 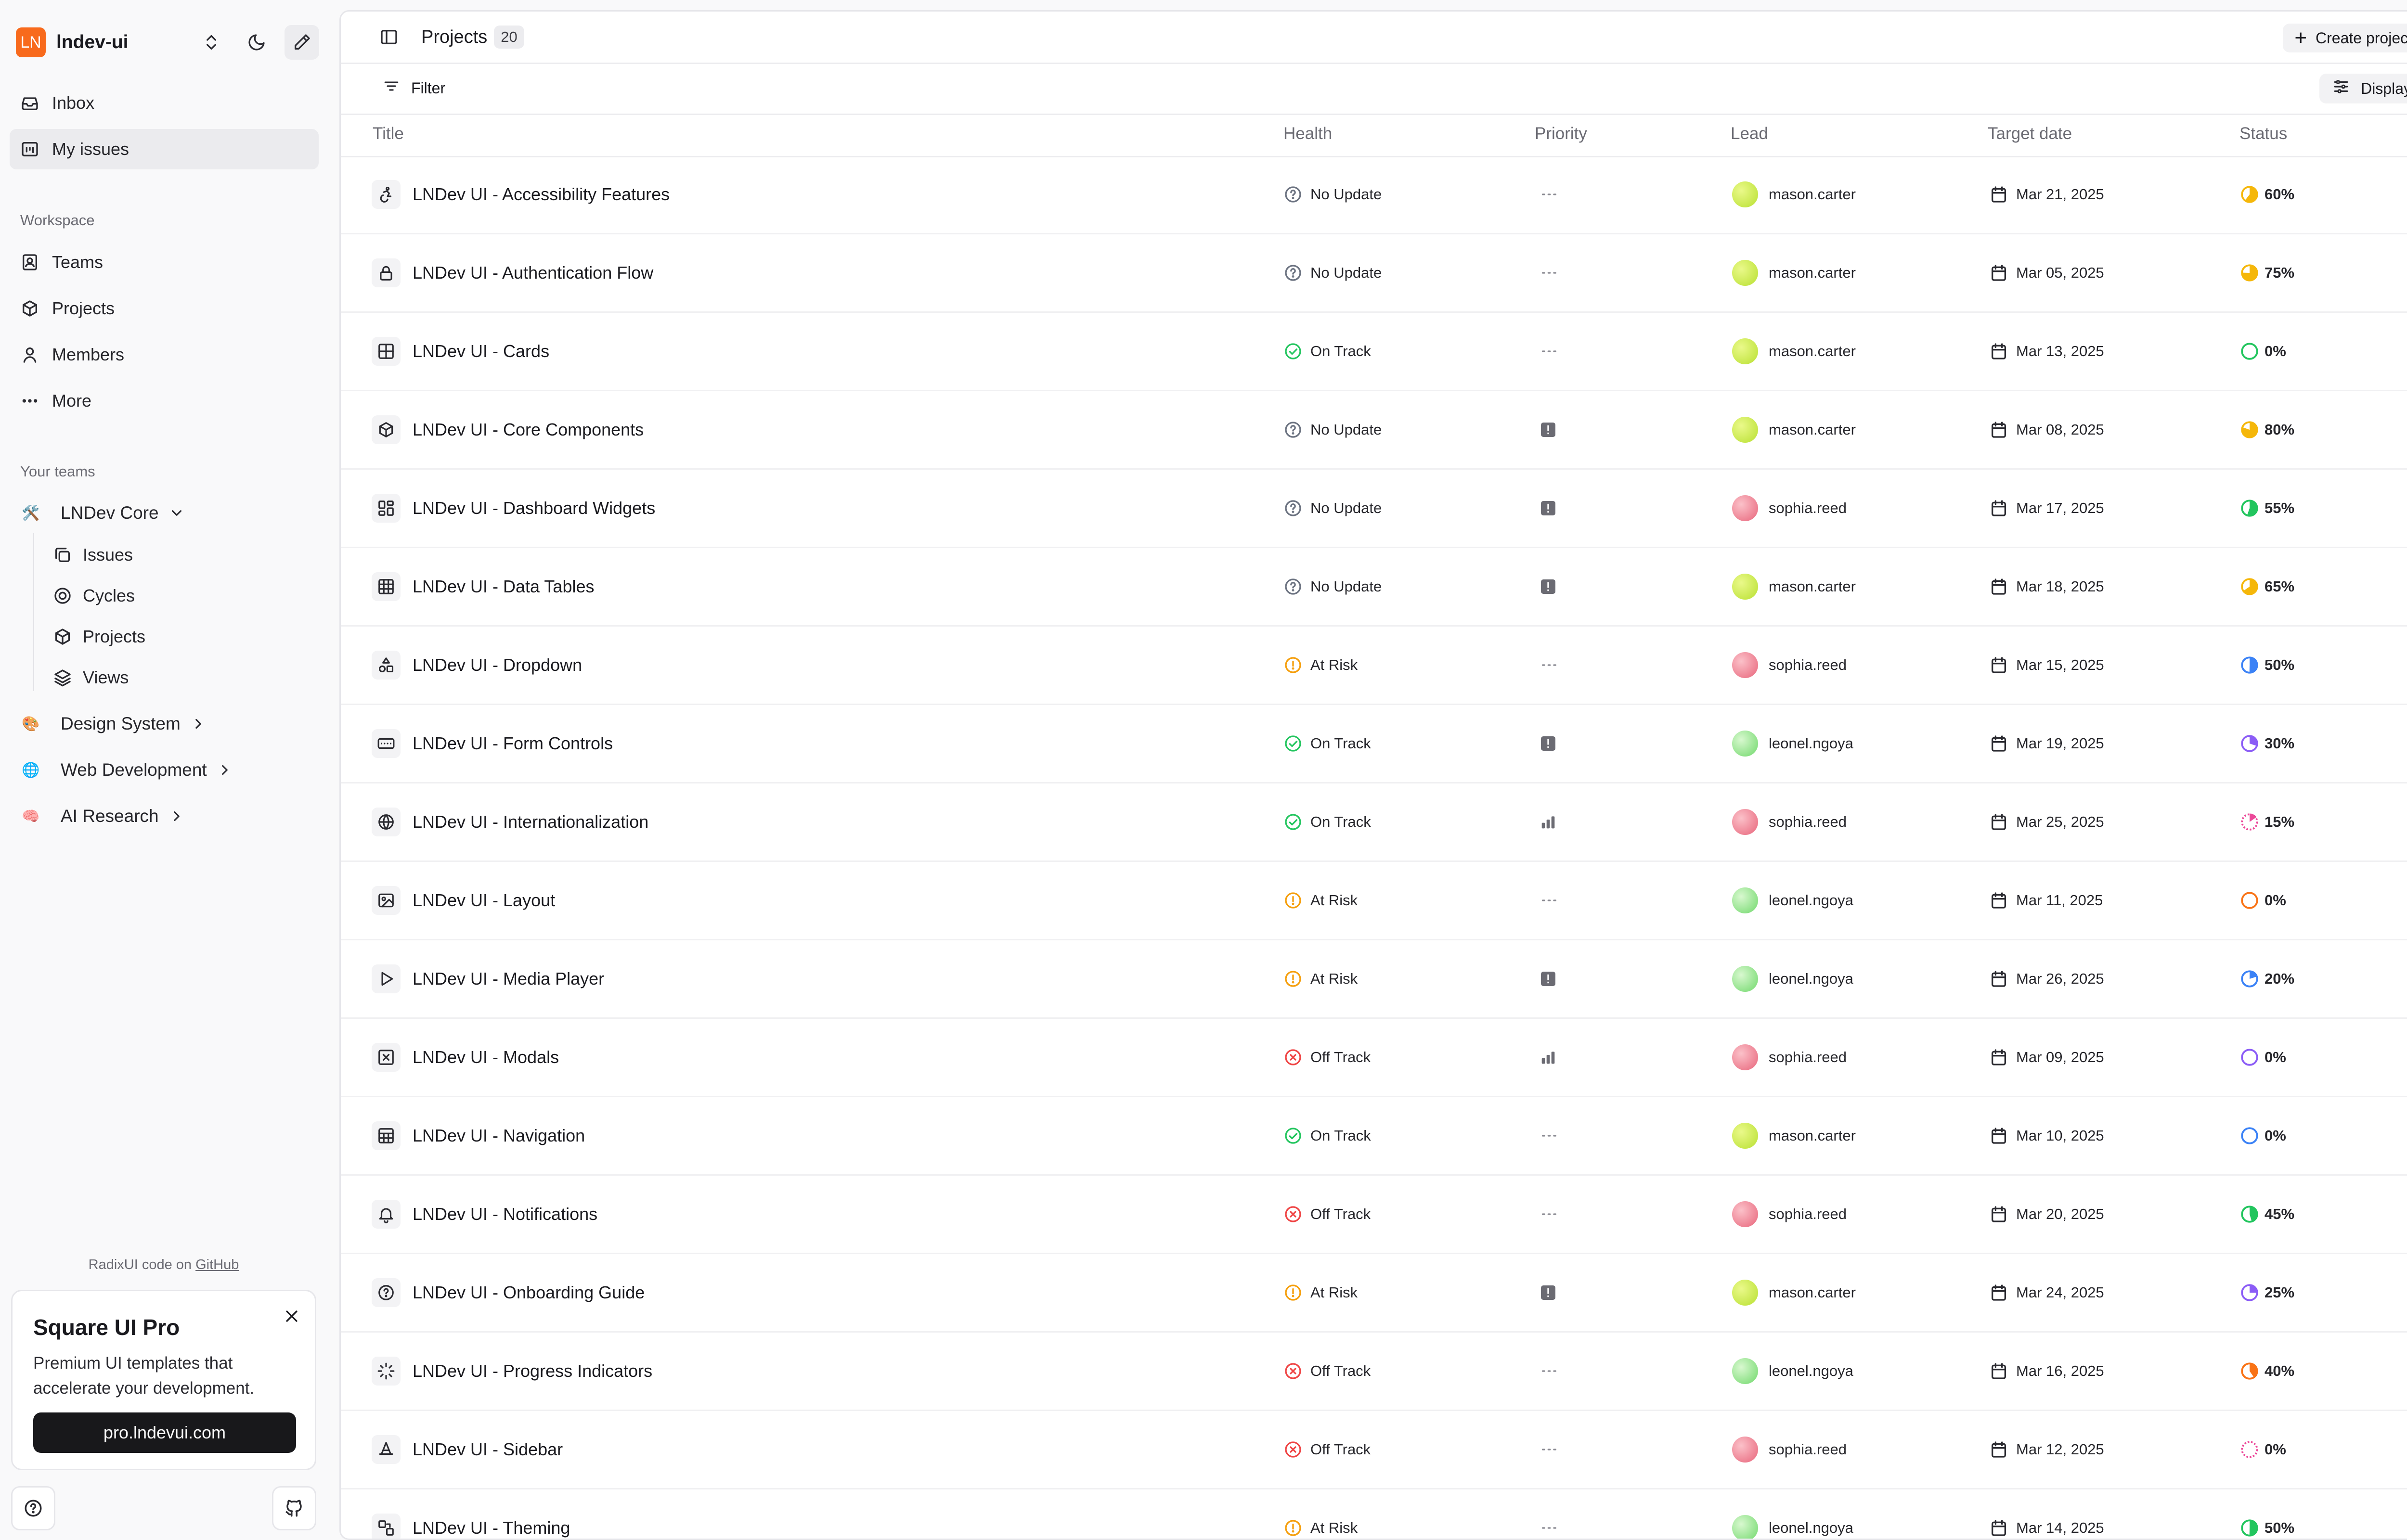 What do you see at coordinates (1749, 133) in the screenshot?
I see `column-lead: Lead` at bounding box center [1749, 133].